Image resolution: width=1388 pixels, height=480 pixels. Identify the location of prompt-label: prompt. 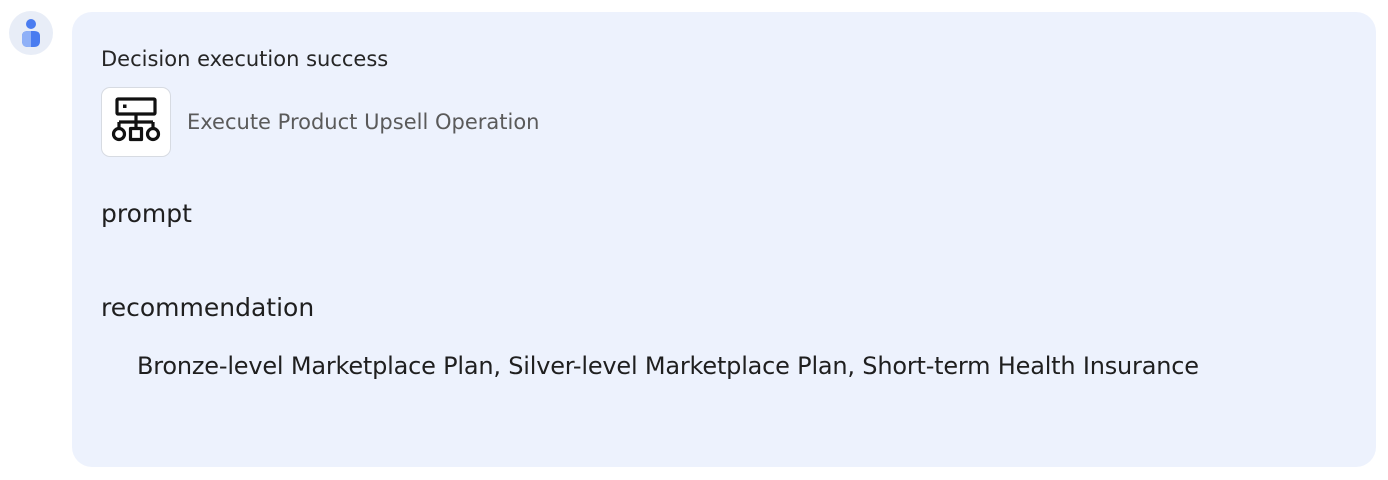
(146, 213).